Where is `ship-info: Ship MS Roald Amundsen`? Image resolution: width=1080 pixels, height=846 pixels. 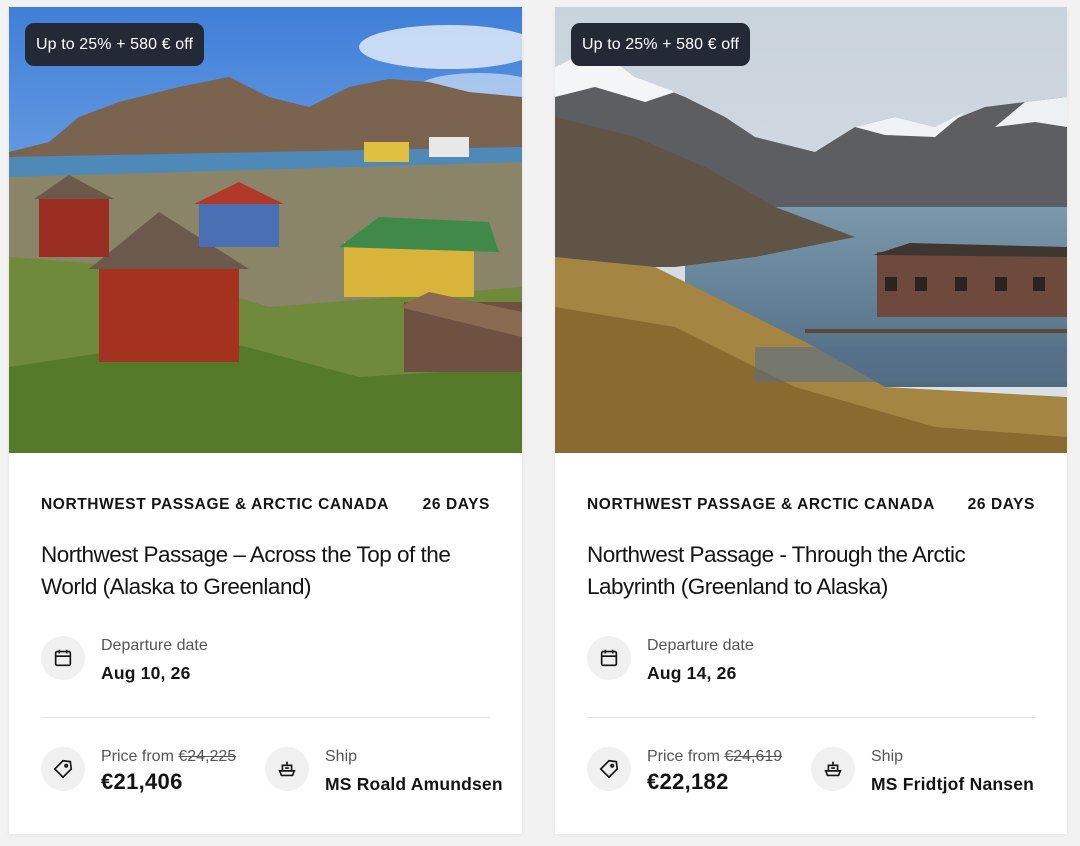 ship-info: Ship MS Roald Amundsen is located at coordinates (384, 770).